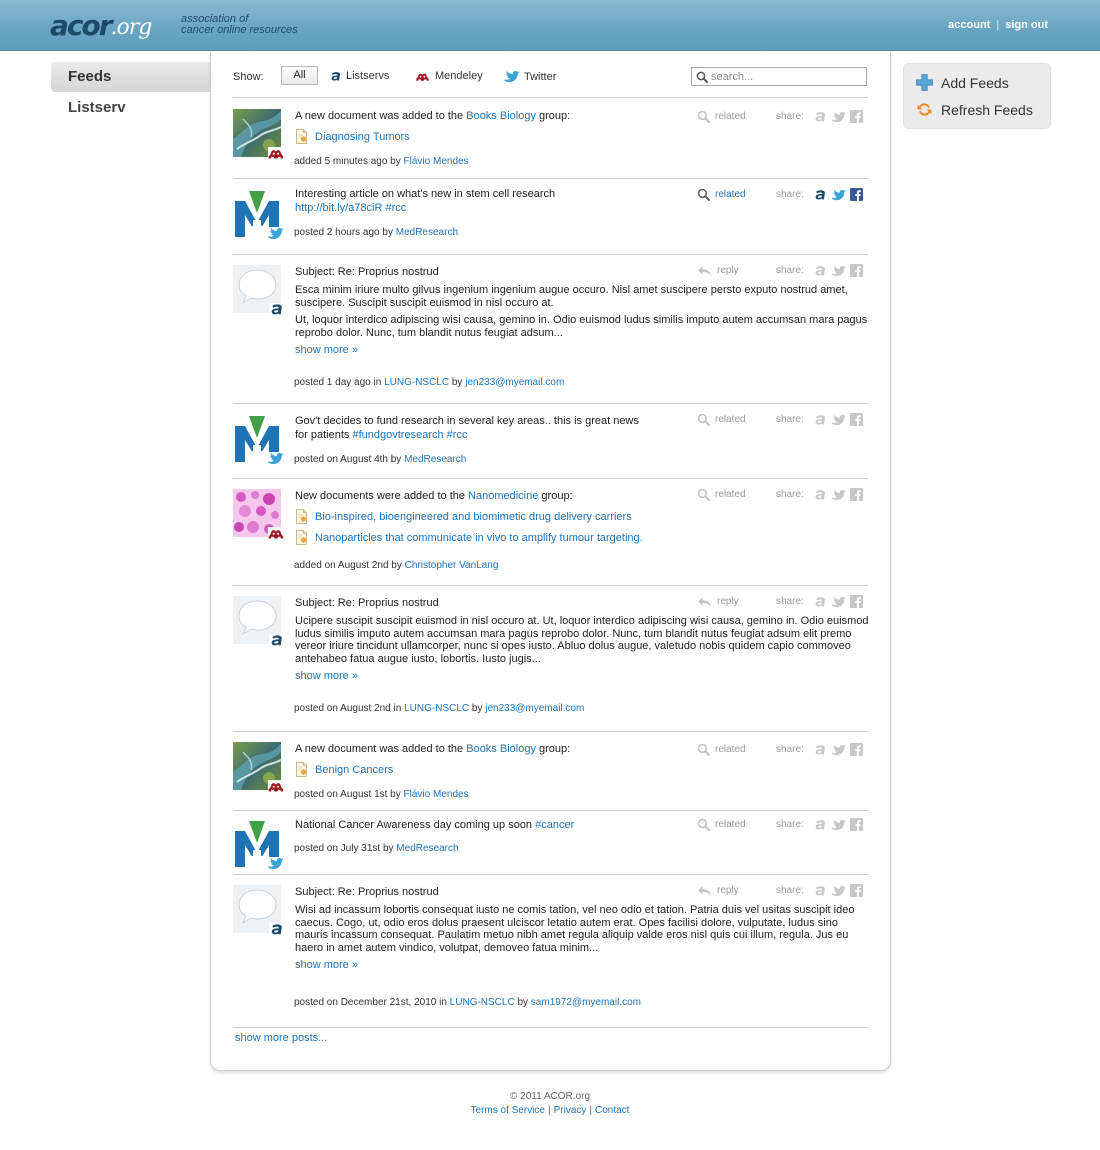 This screenshot has width=1100, height=1150. Describe the element at coordinates (586, 1002) in the screenshot. I see `email-link: sam1972@myemail.com` at that location.